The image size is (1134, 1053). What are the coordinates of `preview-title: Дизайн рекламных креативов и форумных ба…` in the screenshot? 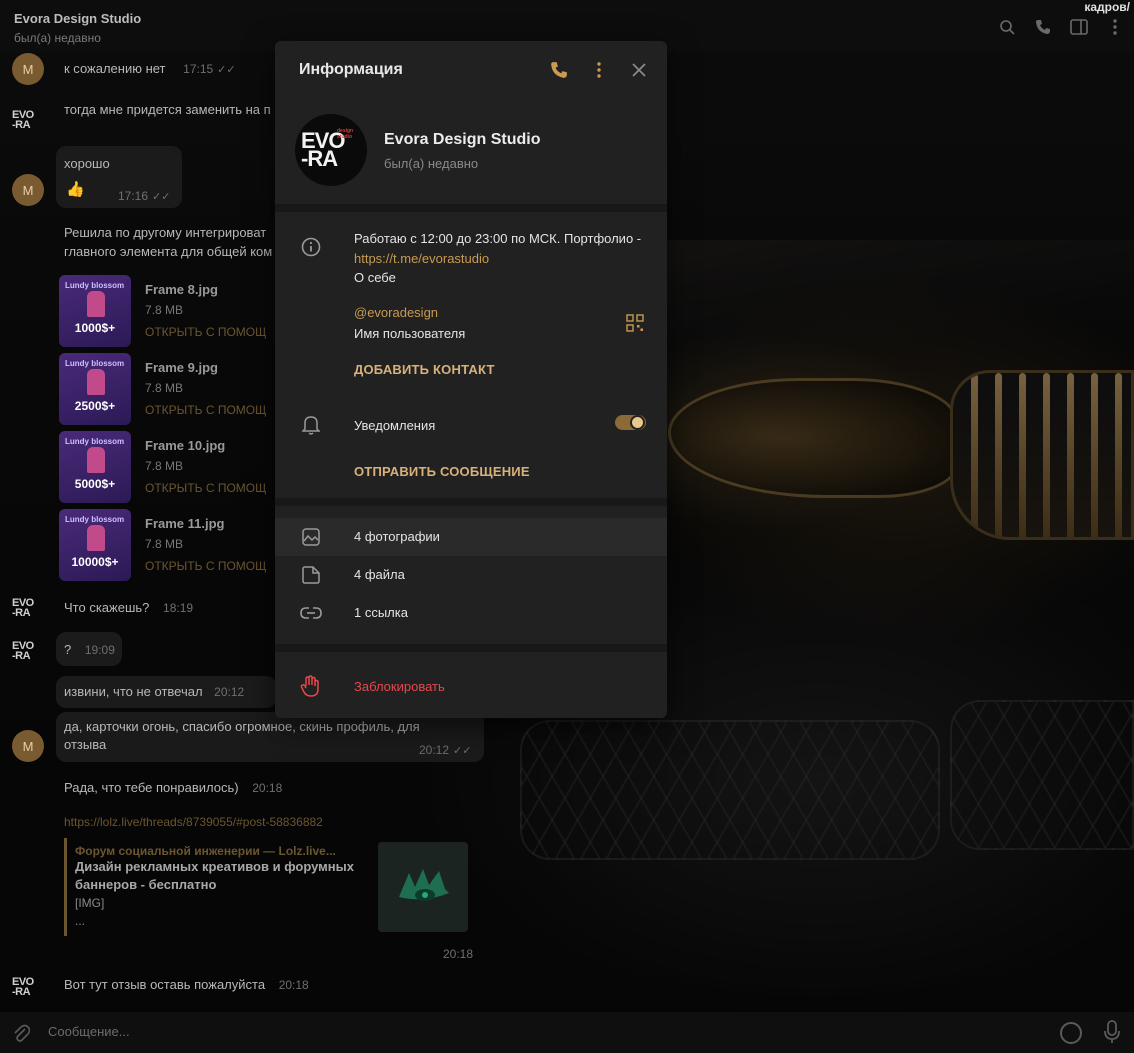 It's located at (214, 875).